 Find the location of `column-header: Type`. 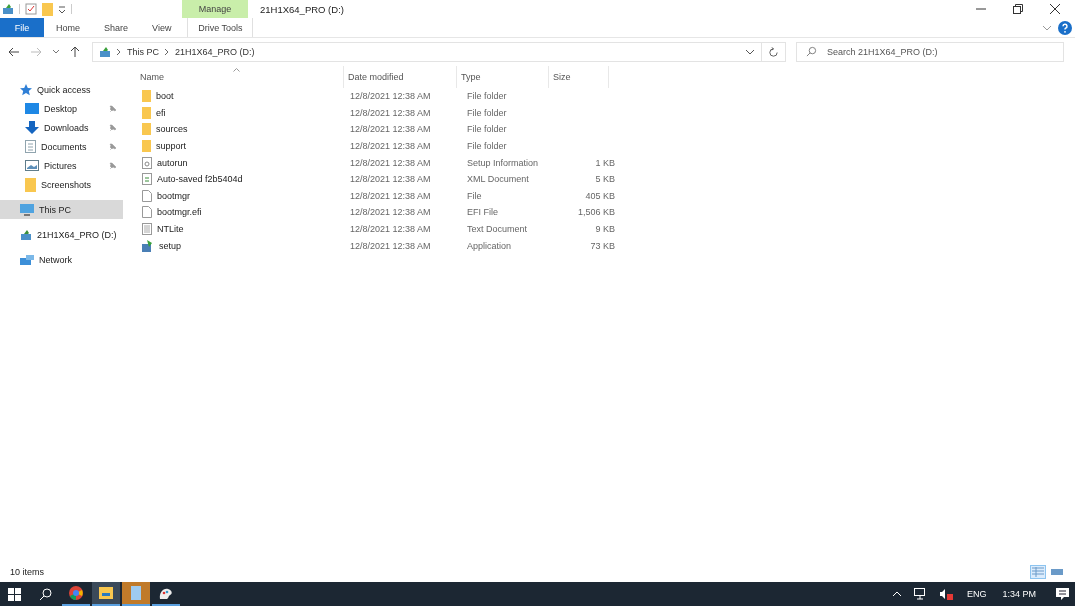

column-header: Type is located at coordinates (503, 77).